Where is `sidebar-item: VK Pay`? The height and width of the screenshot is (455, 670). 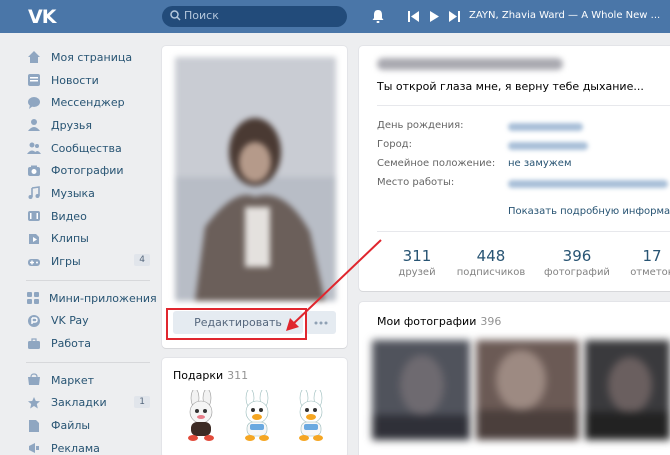
sidebar-item: VK Pay is located at coordinates (88, 321).